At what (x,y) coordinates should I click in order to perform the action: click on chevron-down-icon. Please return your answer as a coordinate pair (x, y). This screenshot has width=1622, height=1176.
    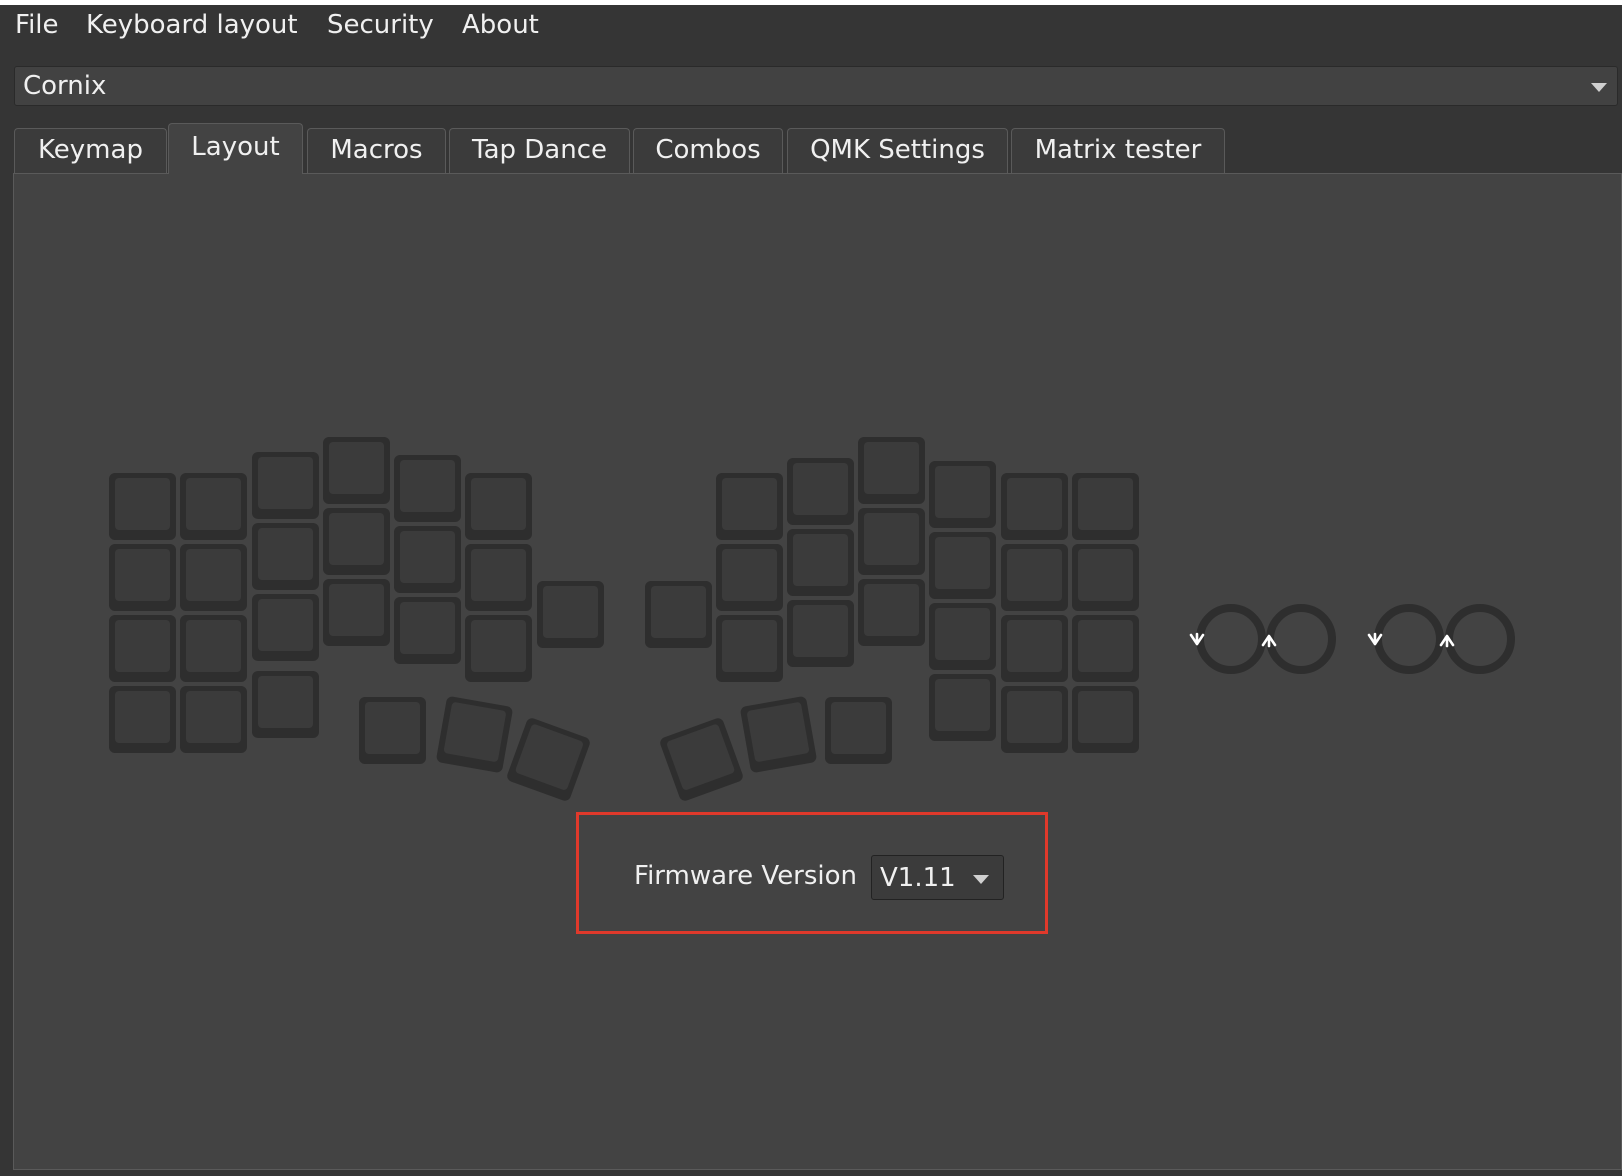
    Looking at the image, I should click on (981, 879).